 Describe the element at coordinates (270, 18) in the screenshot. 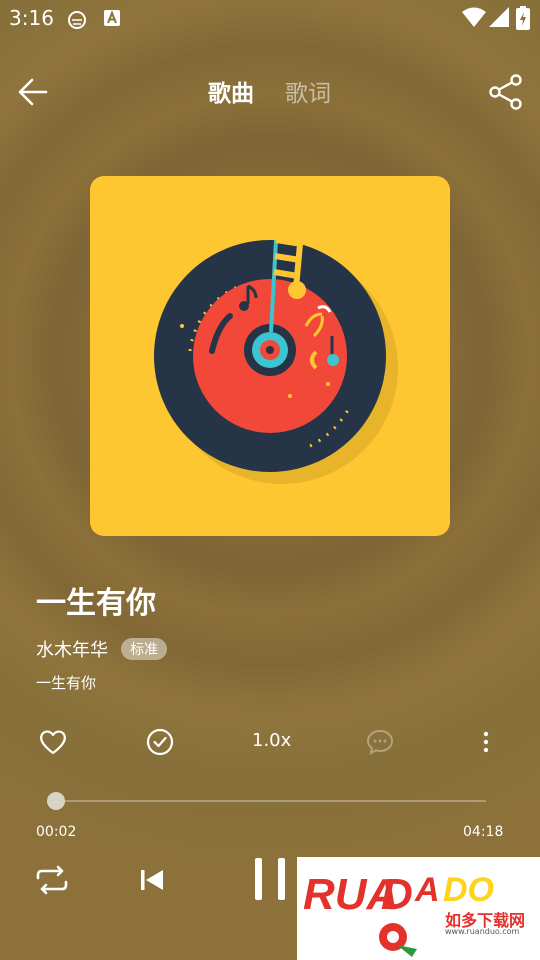

I see `status-bar: 3:16` at that location.